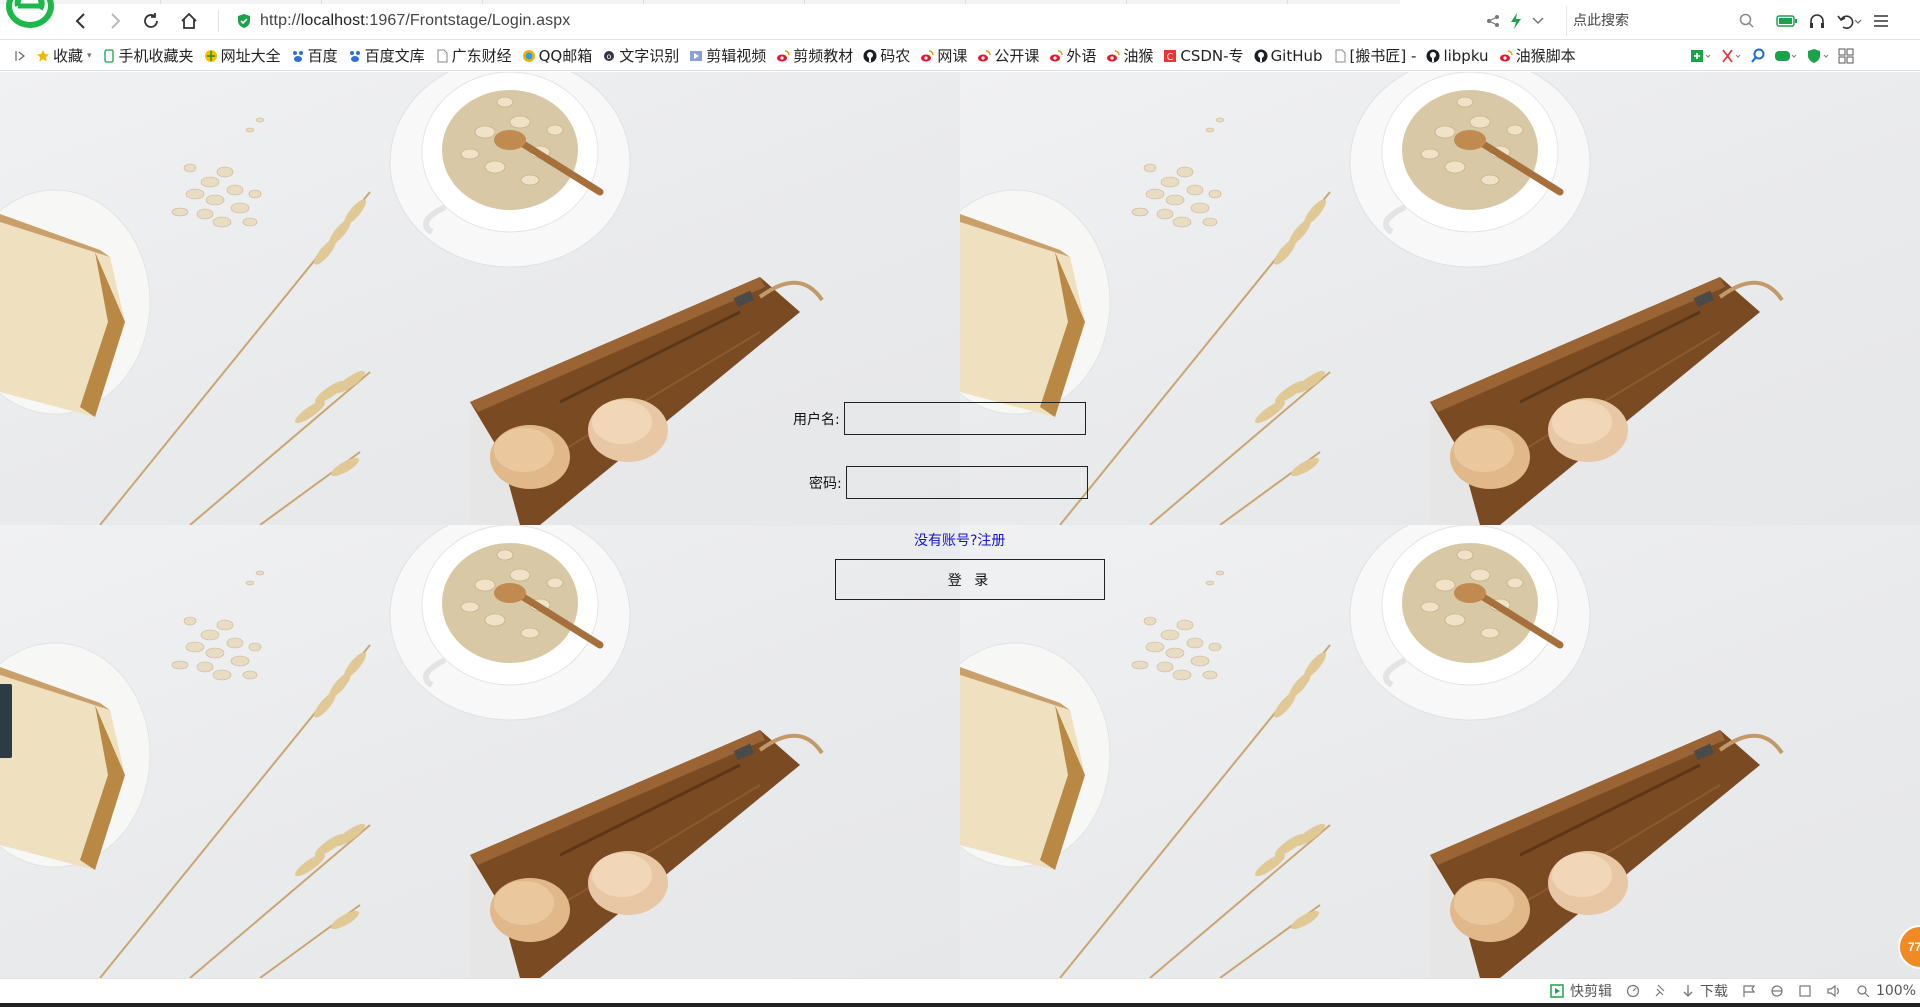 This screenshot has width=1920, height=1007. Describe the element at coordinates (1538, 21) in the screenshot. I see `chevron-down-icon` at that location.